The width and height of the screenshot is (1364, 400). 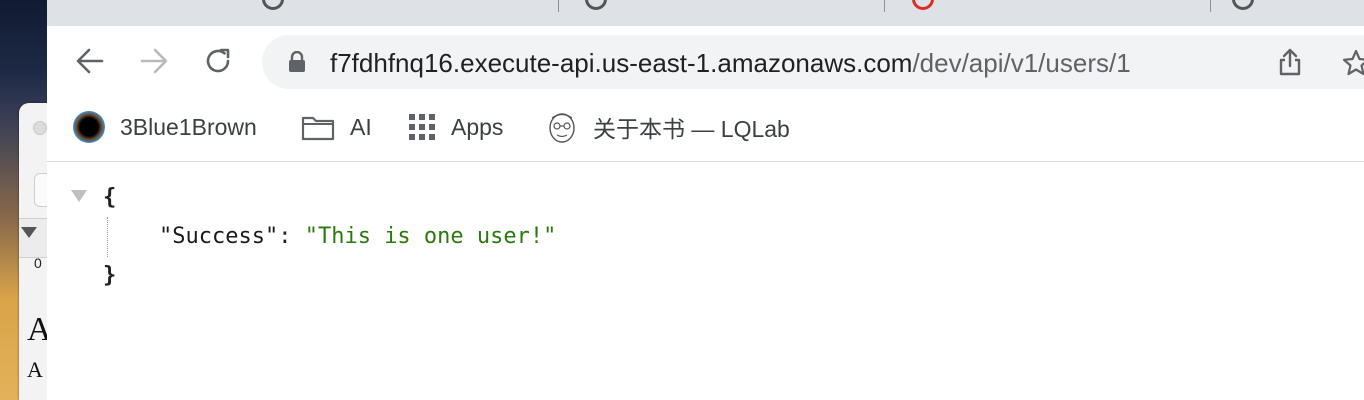 I want to click on bookmark-3blue1brown: 3Blue1Brown, so click(x=165, y=127).